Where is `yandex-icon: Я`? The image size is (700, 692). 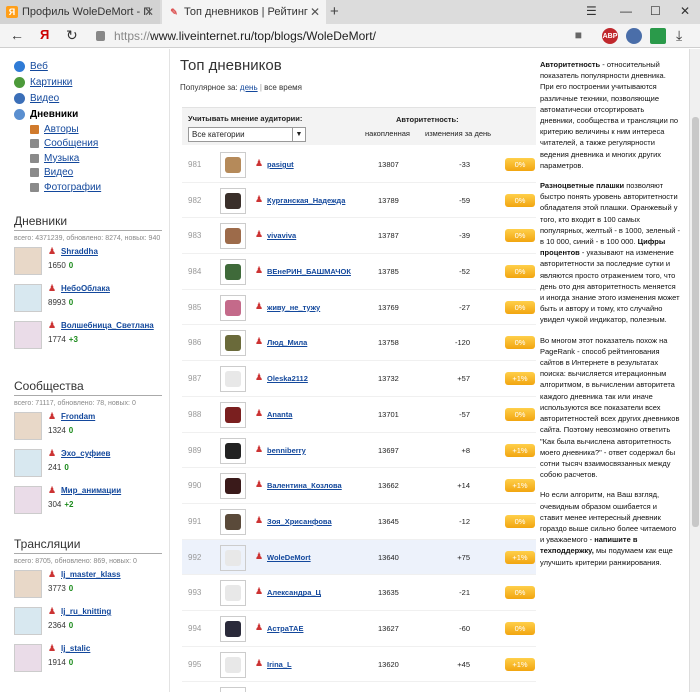 yandex-icon: Я is located at coordinates (44, 34).